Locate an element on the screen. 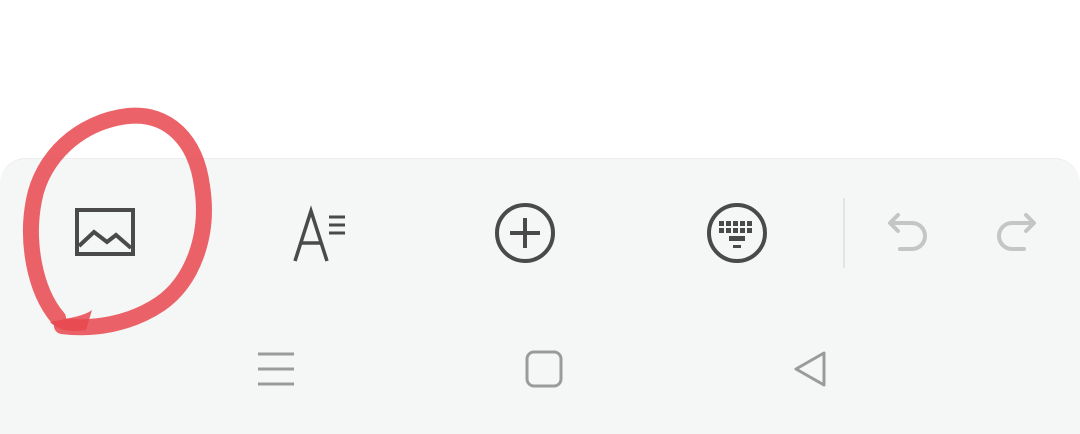  add-circle-icon is located at coordinates (525, 233).